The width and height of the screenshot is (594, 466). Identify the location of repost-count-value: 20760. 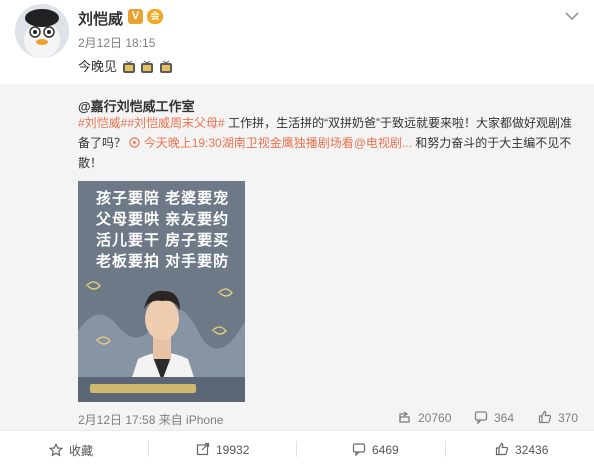
(435, 418).